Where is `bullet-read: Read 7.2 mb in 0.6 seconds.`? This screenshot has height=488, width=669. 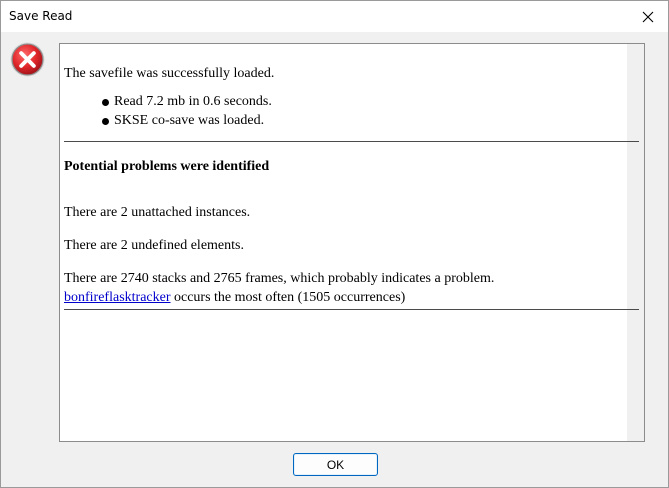
bullet-read: Read 7.2 mb in 0.6 seconds. is located at coordinates (193, 101).